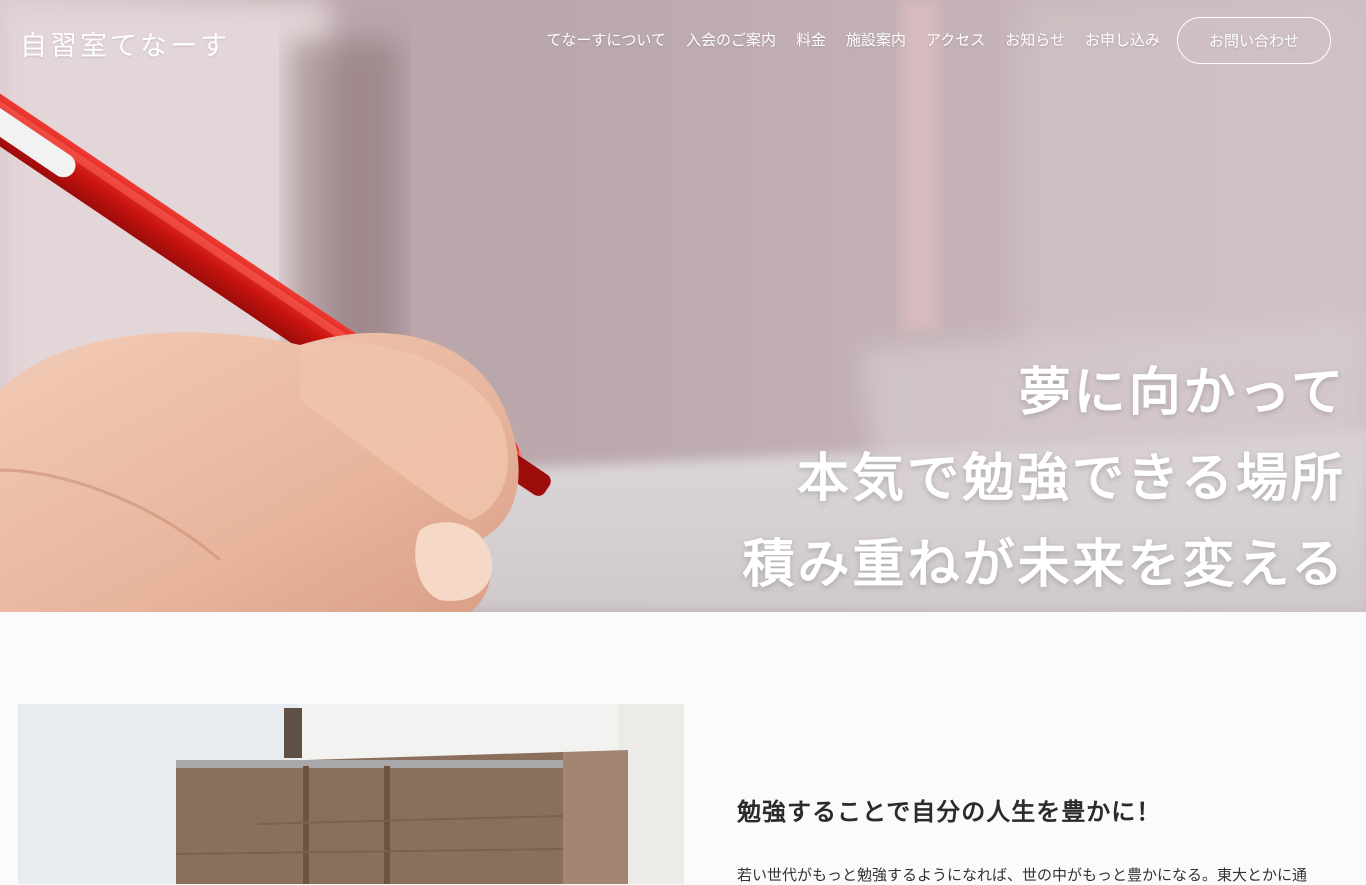 This screenshot has width=1366, height=885. Describe the element at coordinates (811, 39) in the screenshot. I see `nav-item-pricing: 料金` at that location.